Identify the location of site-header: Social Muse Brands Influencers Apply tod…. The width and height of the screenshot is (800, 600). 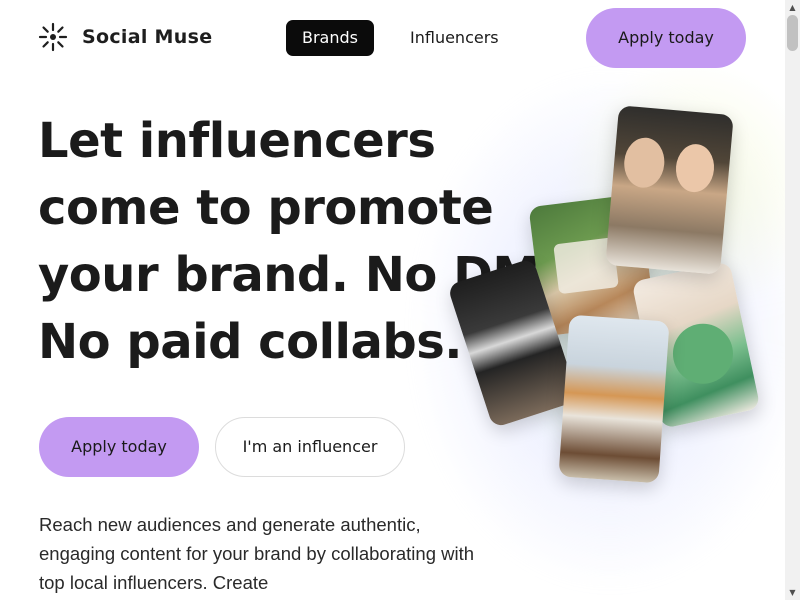
(392, 38).